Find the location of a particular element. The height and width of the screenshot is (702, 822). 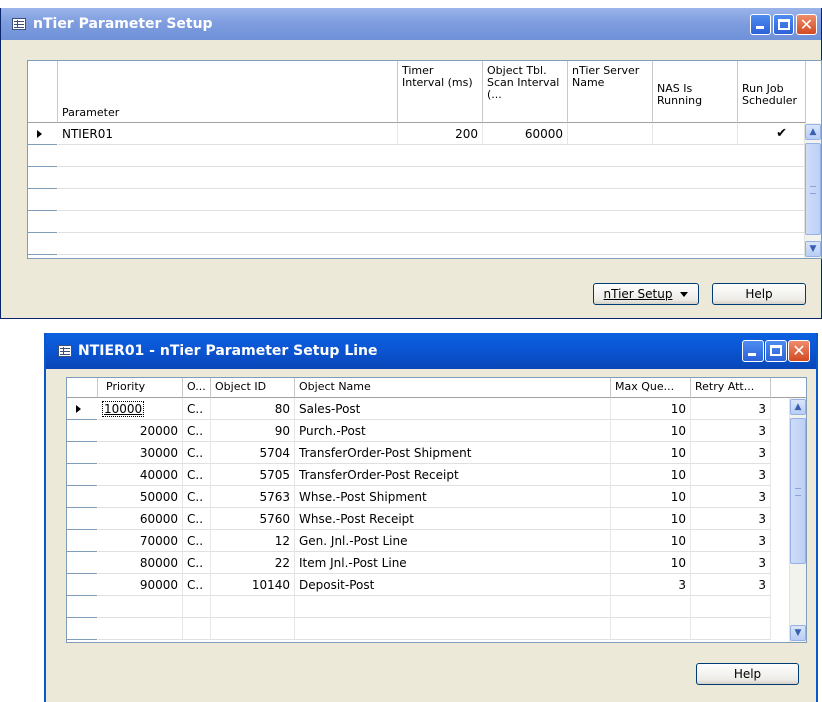

priority-cell: 40000 is located at coordinates (140, 475).